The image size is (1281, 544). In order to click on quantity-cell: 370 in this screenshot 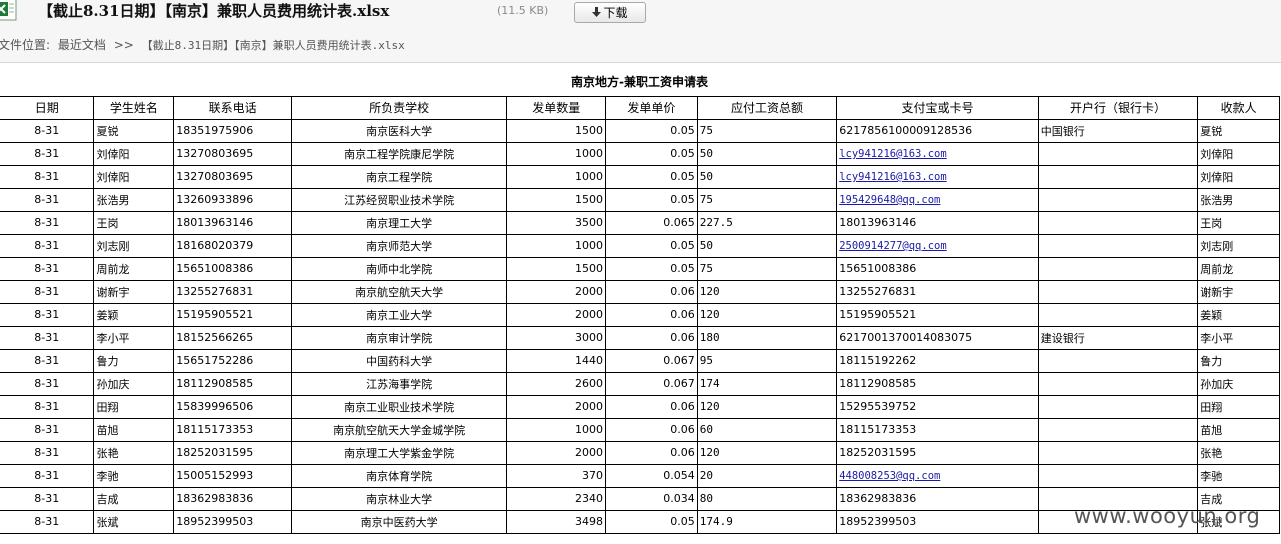, I will do `click(556, 475)`.